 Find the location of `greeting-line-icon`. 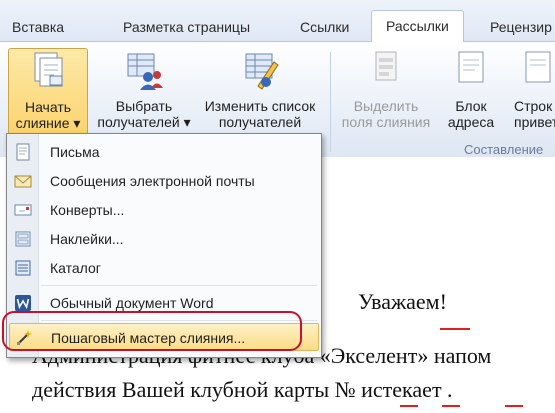

greeting-line-icon is located at coordinates (538, 67).